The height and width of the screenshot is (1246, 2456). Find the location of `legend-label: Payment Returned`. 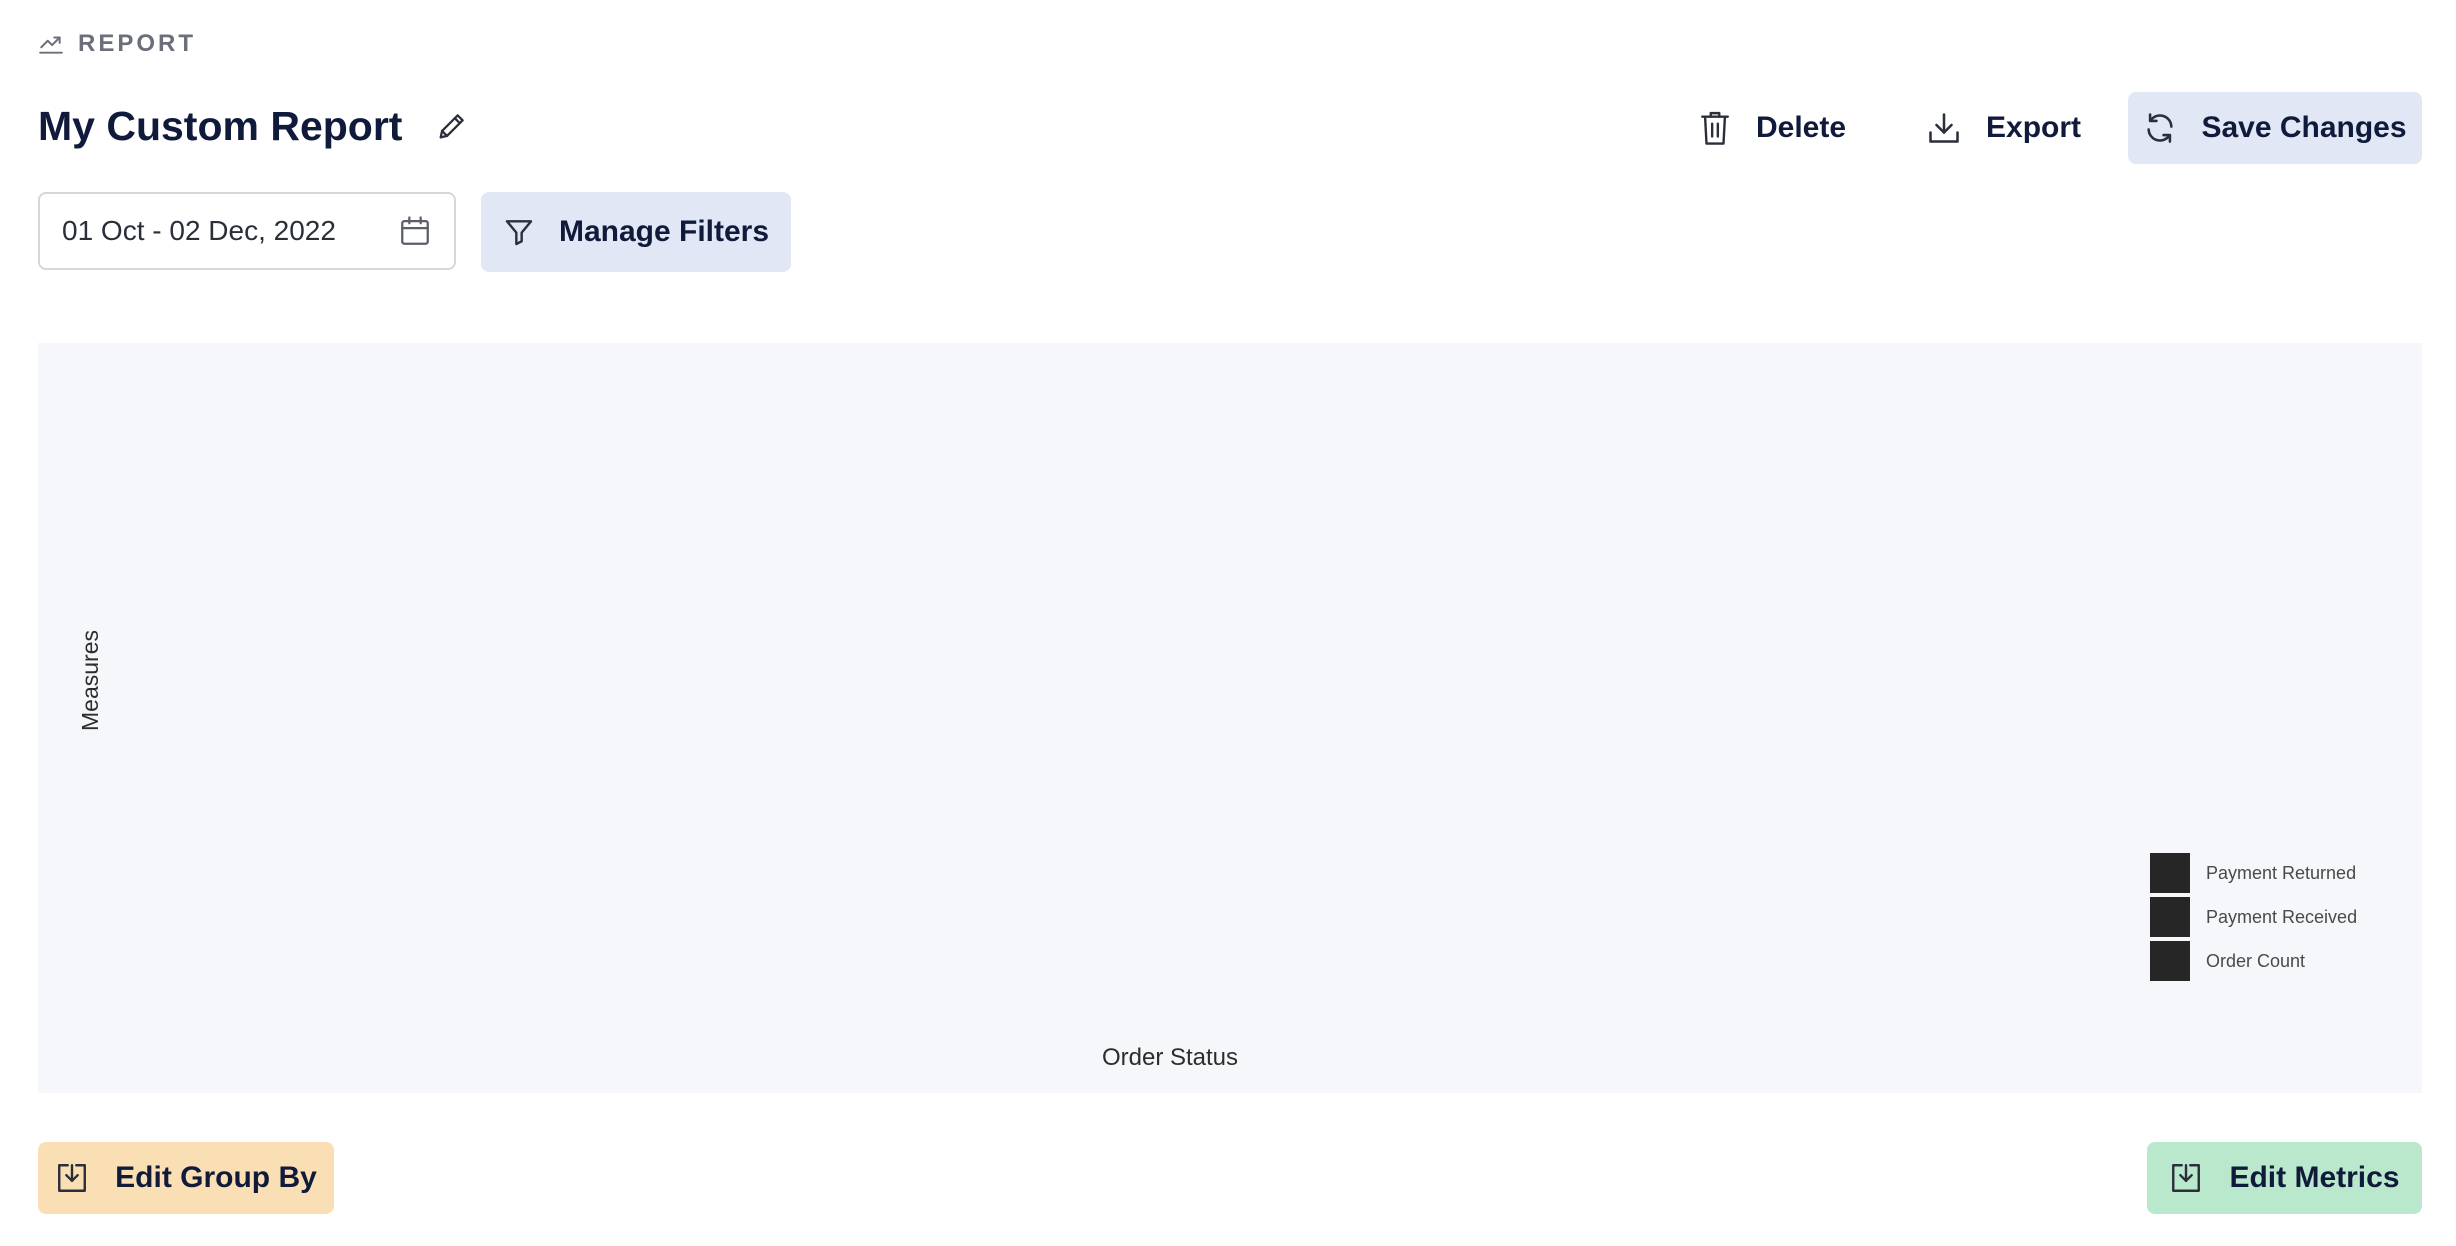

legend-label: Payment Returned is located at coordinates (2281, 872).